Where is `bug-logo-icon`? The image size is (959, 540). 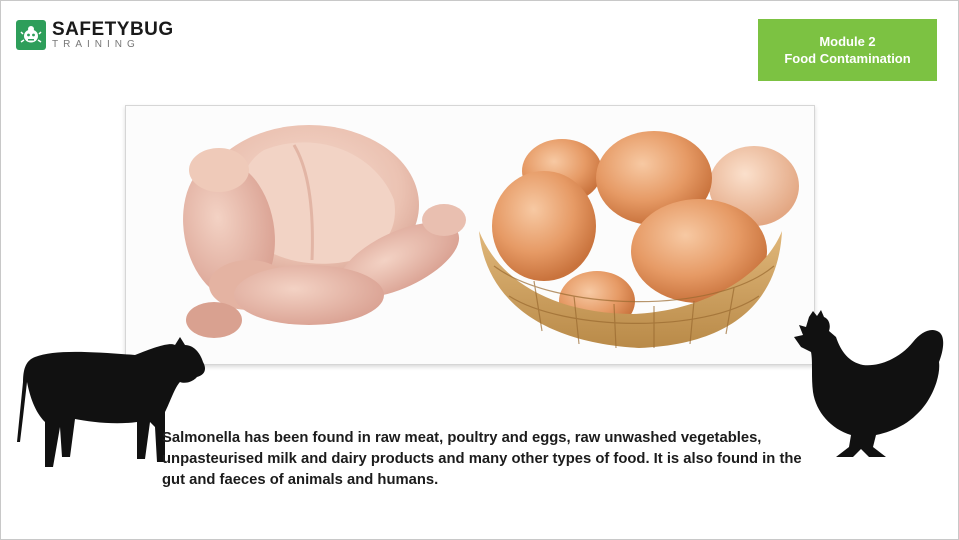
bug-logo-icon is located at coordinates (31, 35).